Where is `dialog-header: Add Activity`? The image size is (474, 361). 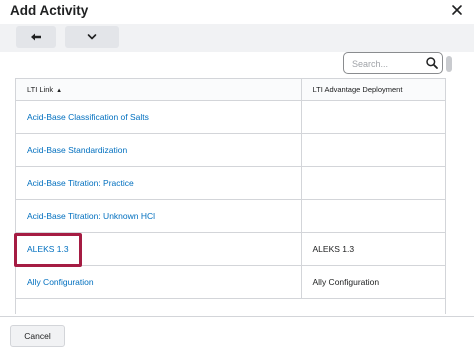
dialog-header: Add Activity is located at coordinates (237, 12).